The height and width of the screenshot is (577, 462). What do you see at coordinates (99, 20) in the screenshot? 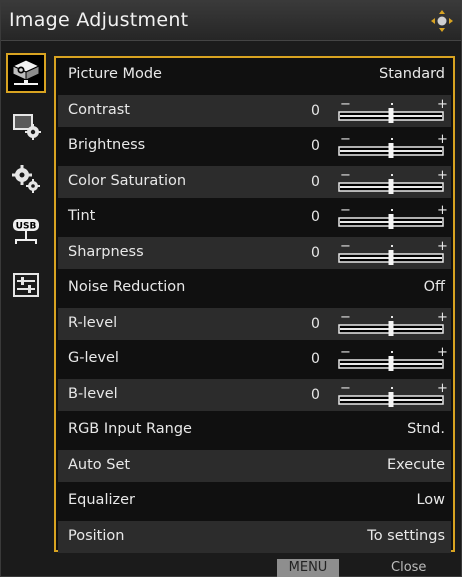
I see `window-title: Image Adjustment` at bounding box center [99, 20].